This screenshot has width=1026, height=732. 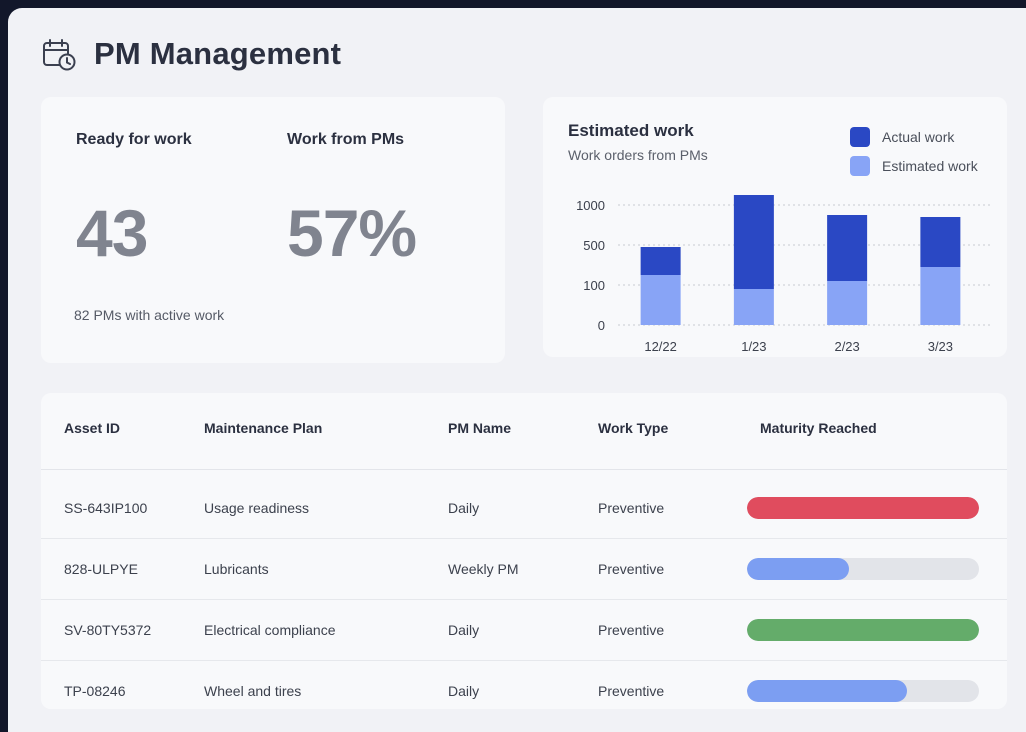 What do you see at coordinates (95, 691) in the screenshot?
I see `asset-id-cell: TP-08246` at bounding box center [95, 691].